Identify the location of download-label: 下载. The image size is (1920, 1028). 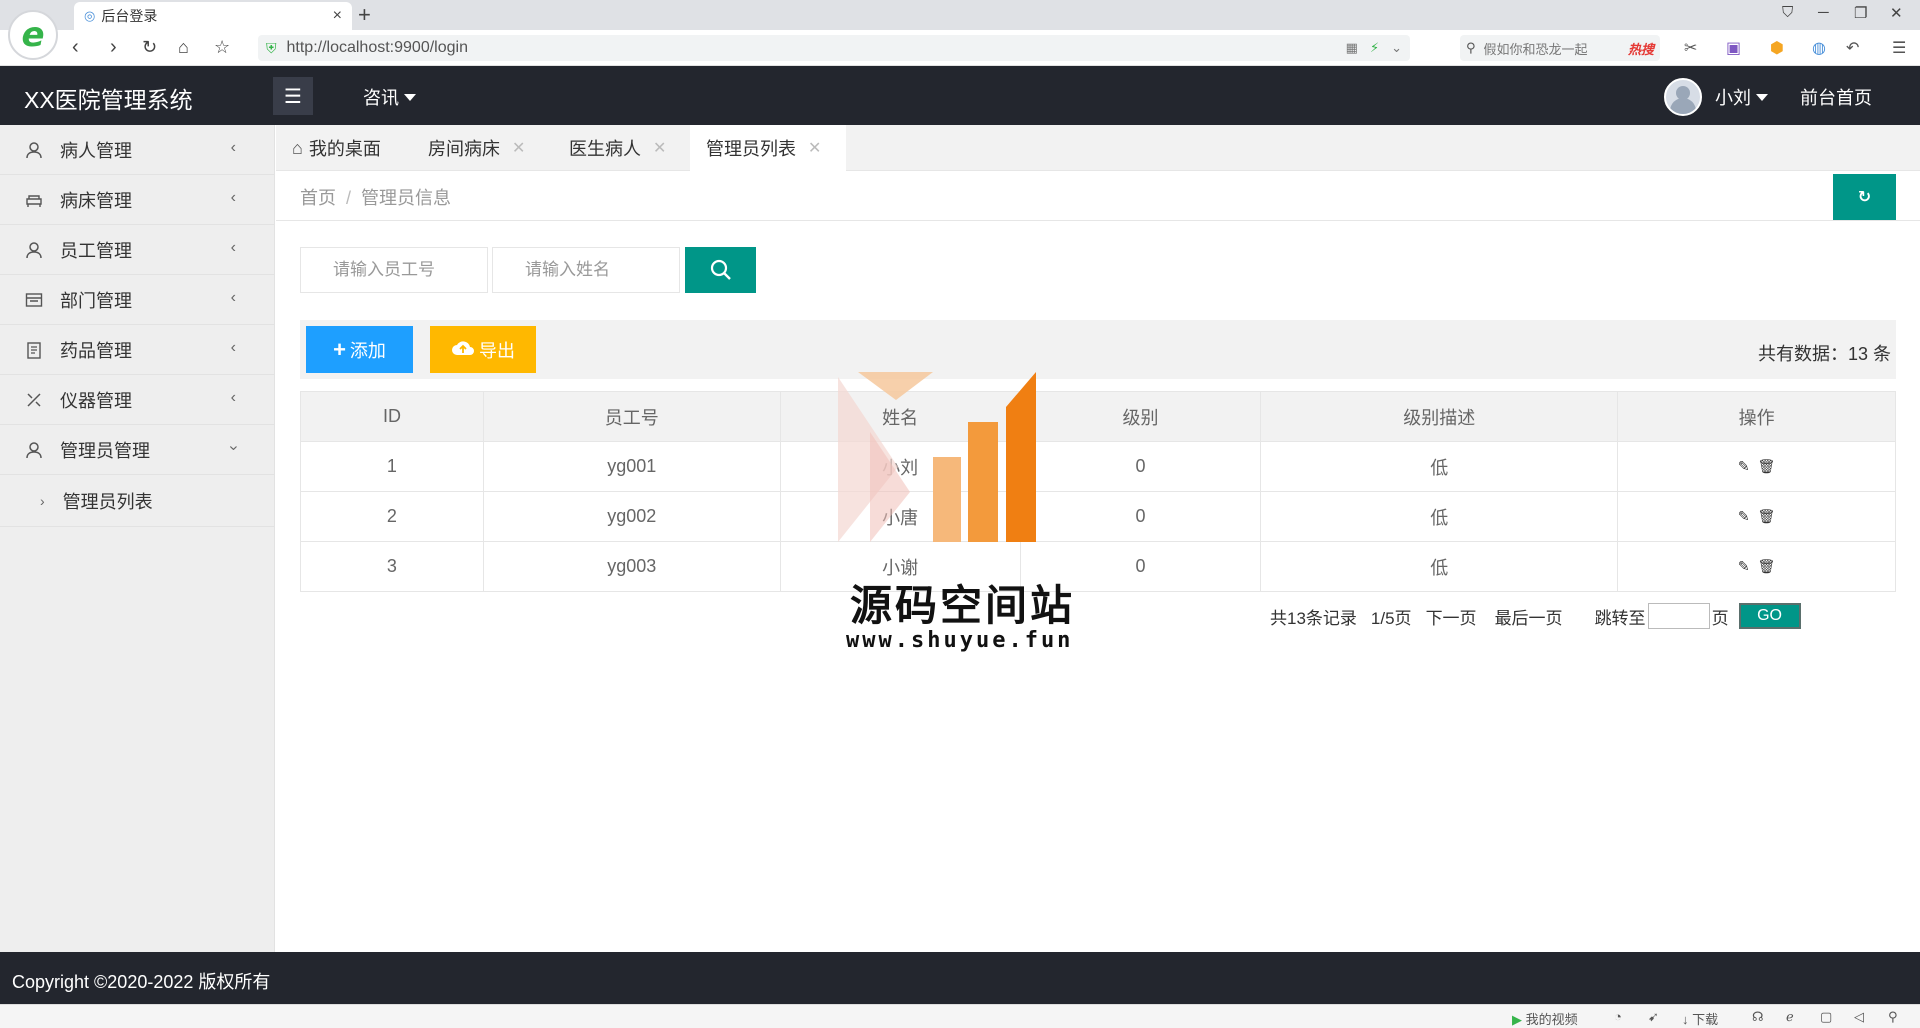
(1705, 1019).